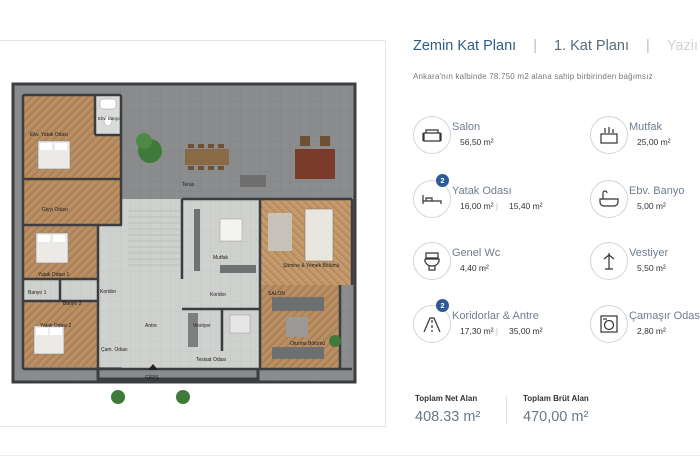 The image size is (700, 466). I want to click on room-name: Yatak Odası, so click(482, 191).